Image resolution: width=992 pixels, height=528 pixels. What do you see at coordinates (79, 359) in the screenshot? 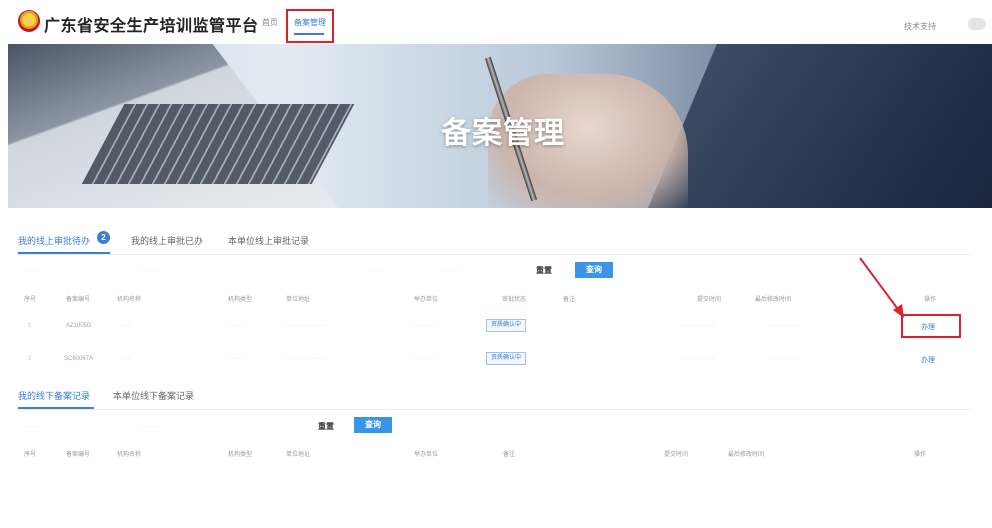
I see `row-record-code: SC60067A` at bounding box center [79, 359].